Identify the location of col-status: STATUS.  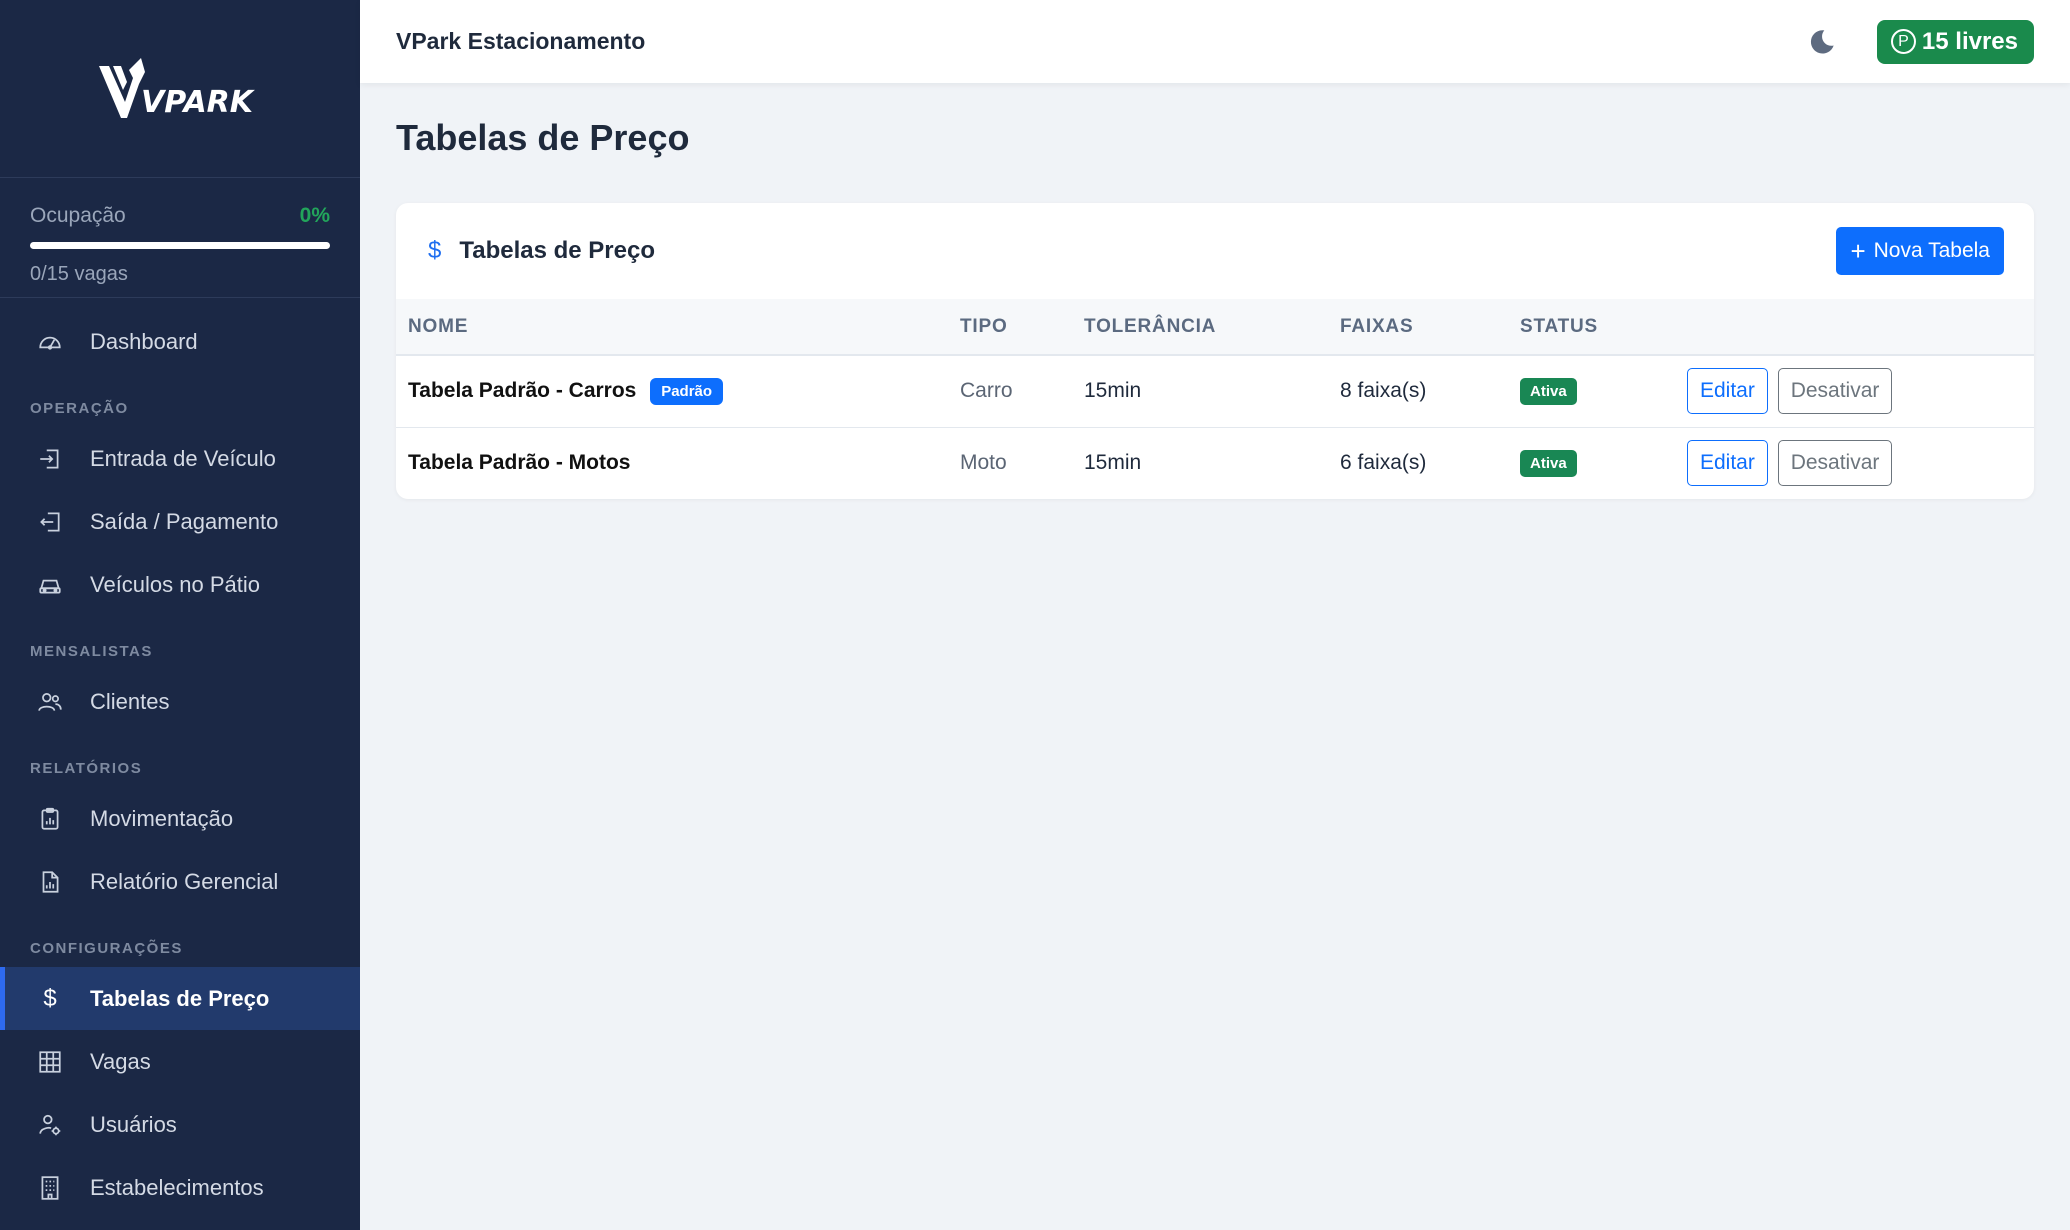
(1591, 327).